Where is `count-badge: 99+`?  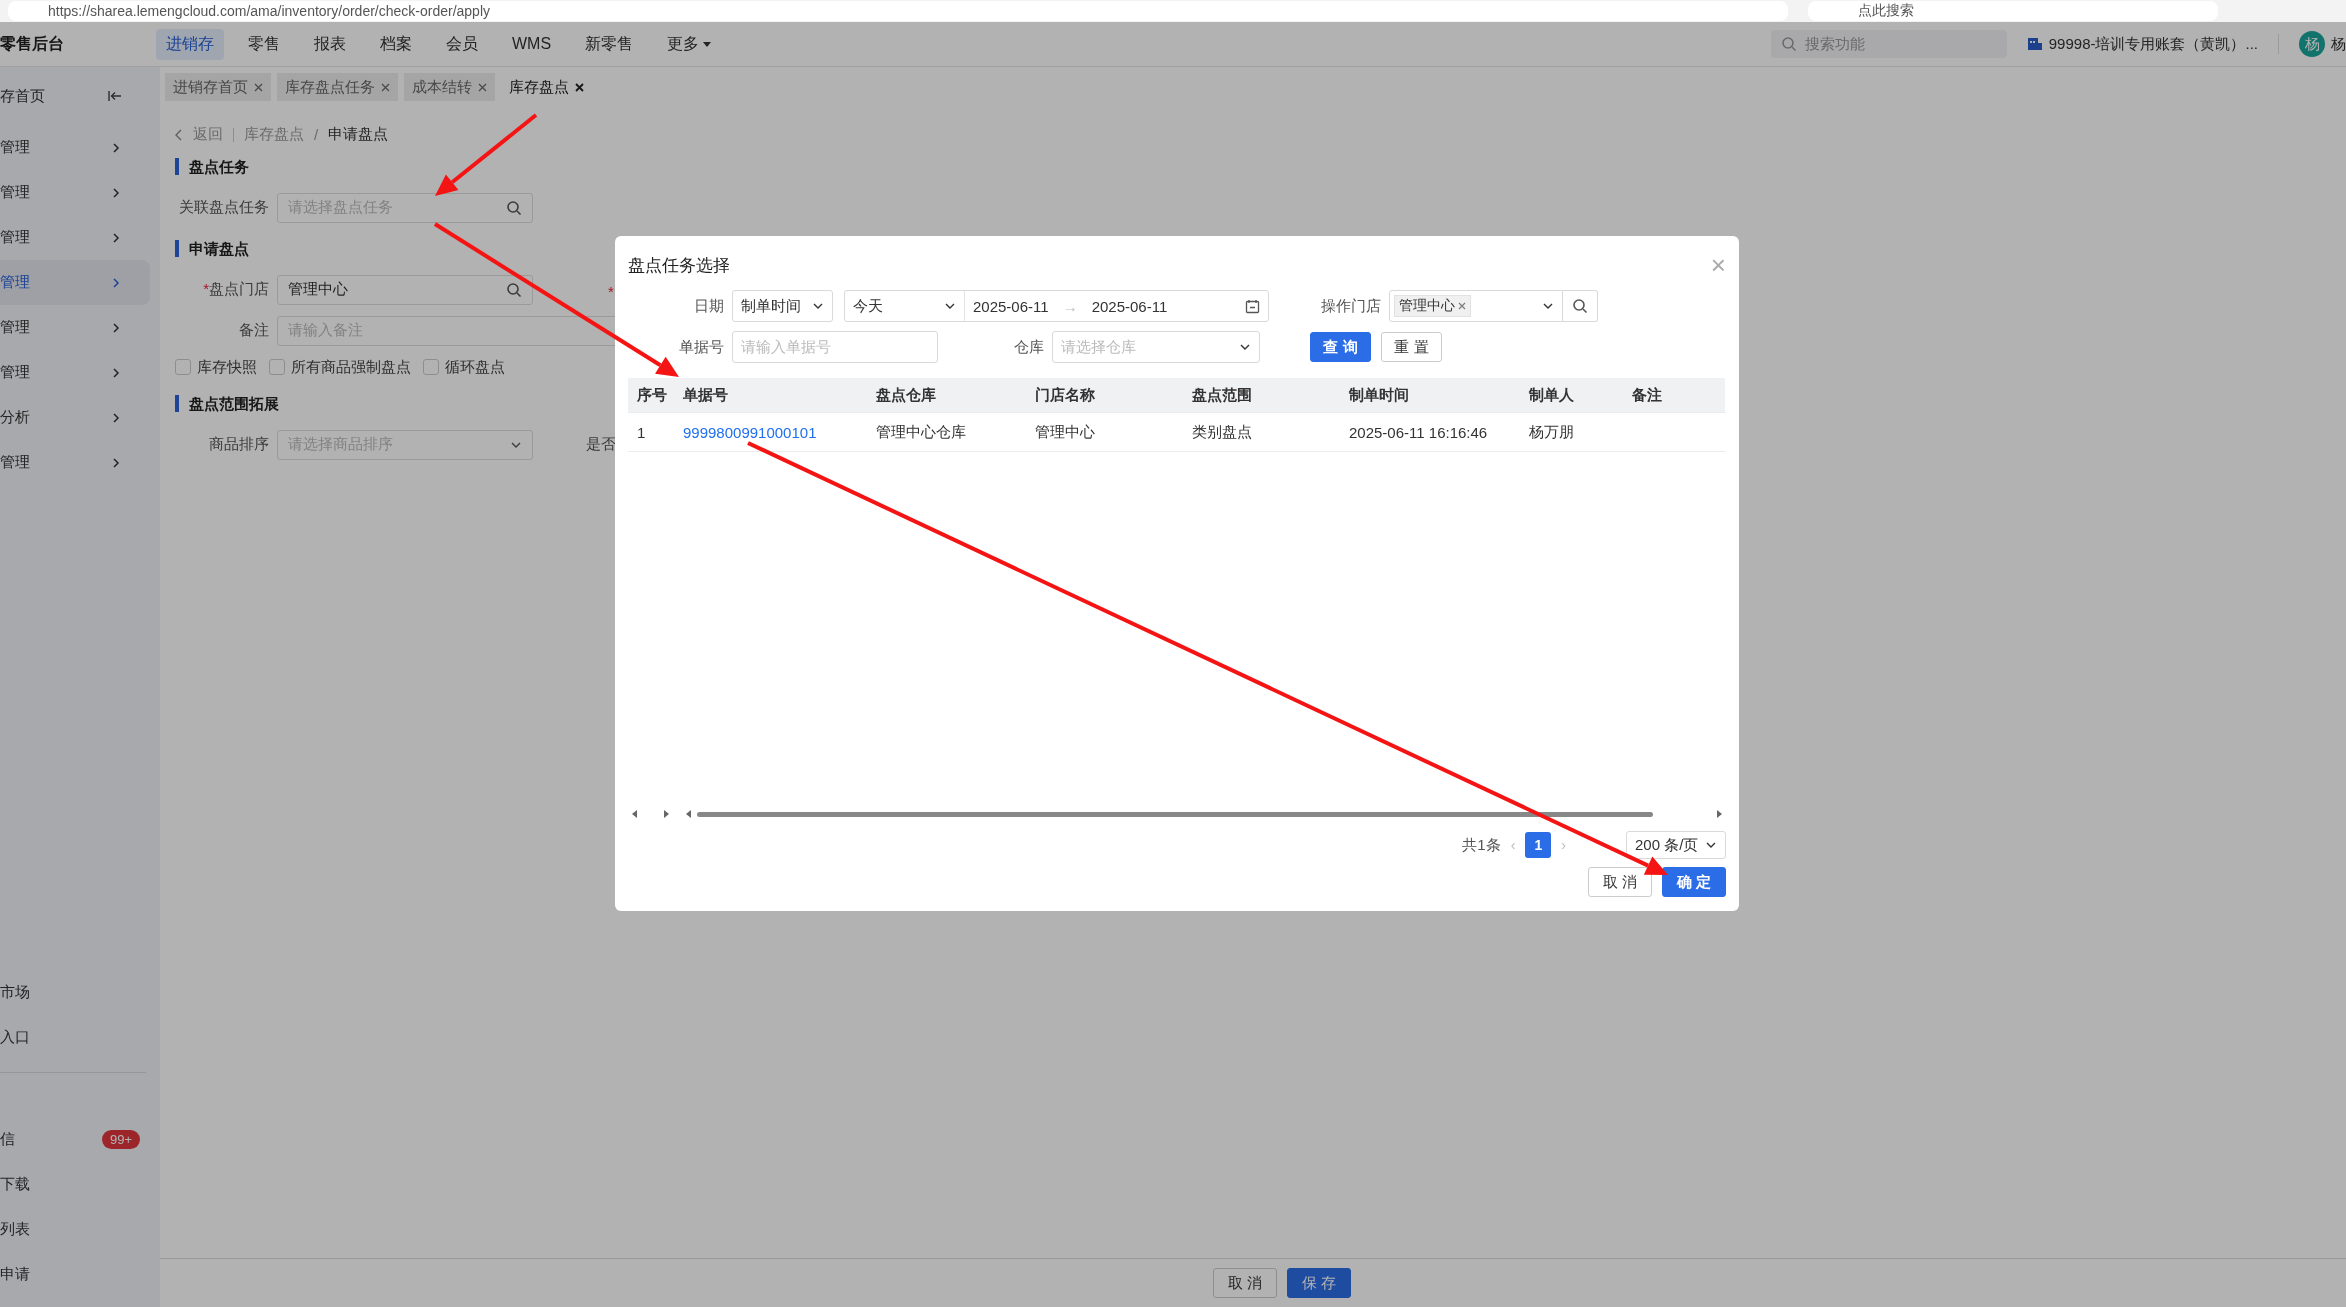 count-badge: 99+ is located at coordinates (120, 1139).